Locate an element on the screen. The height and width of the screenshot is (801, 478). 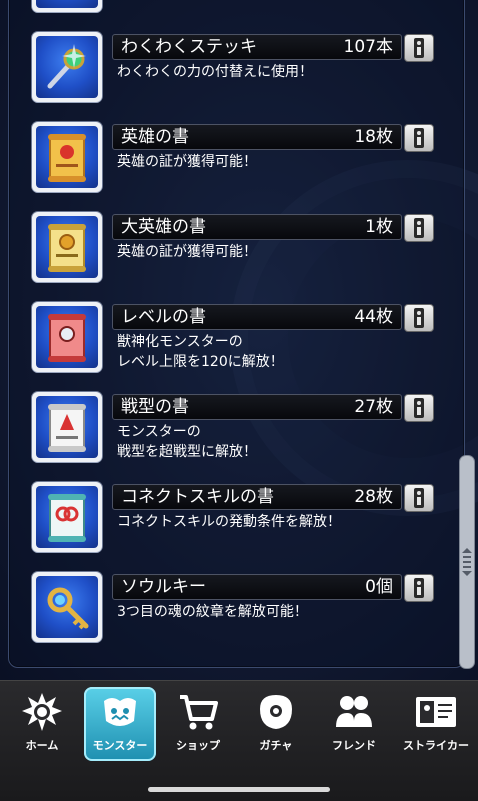
nav-monster: モンスター is located at coordinates (120, 724).